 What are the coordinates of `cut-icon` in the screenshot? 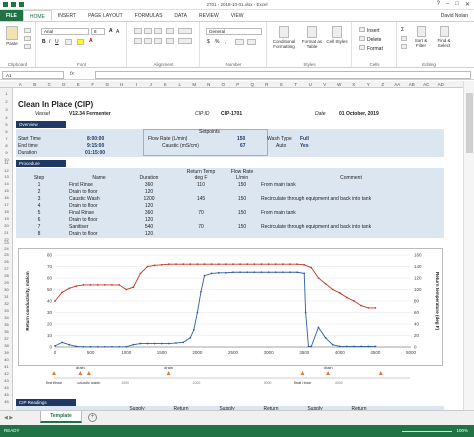 It's located at (27, 30).